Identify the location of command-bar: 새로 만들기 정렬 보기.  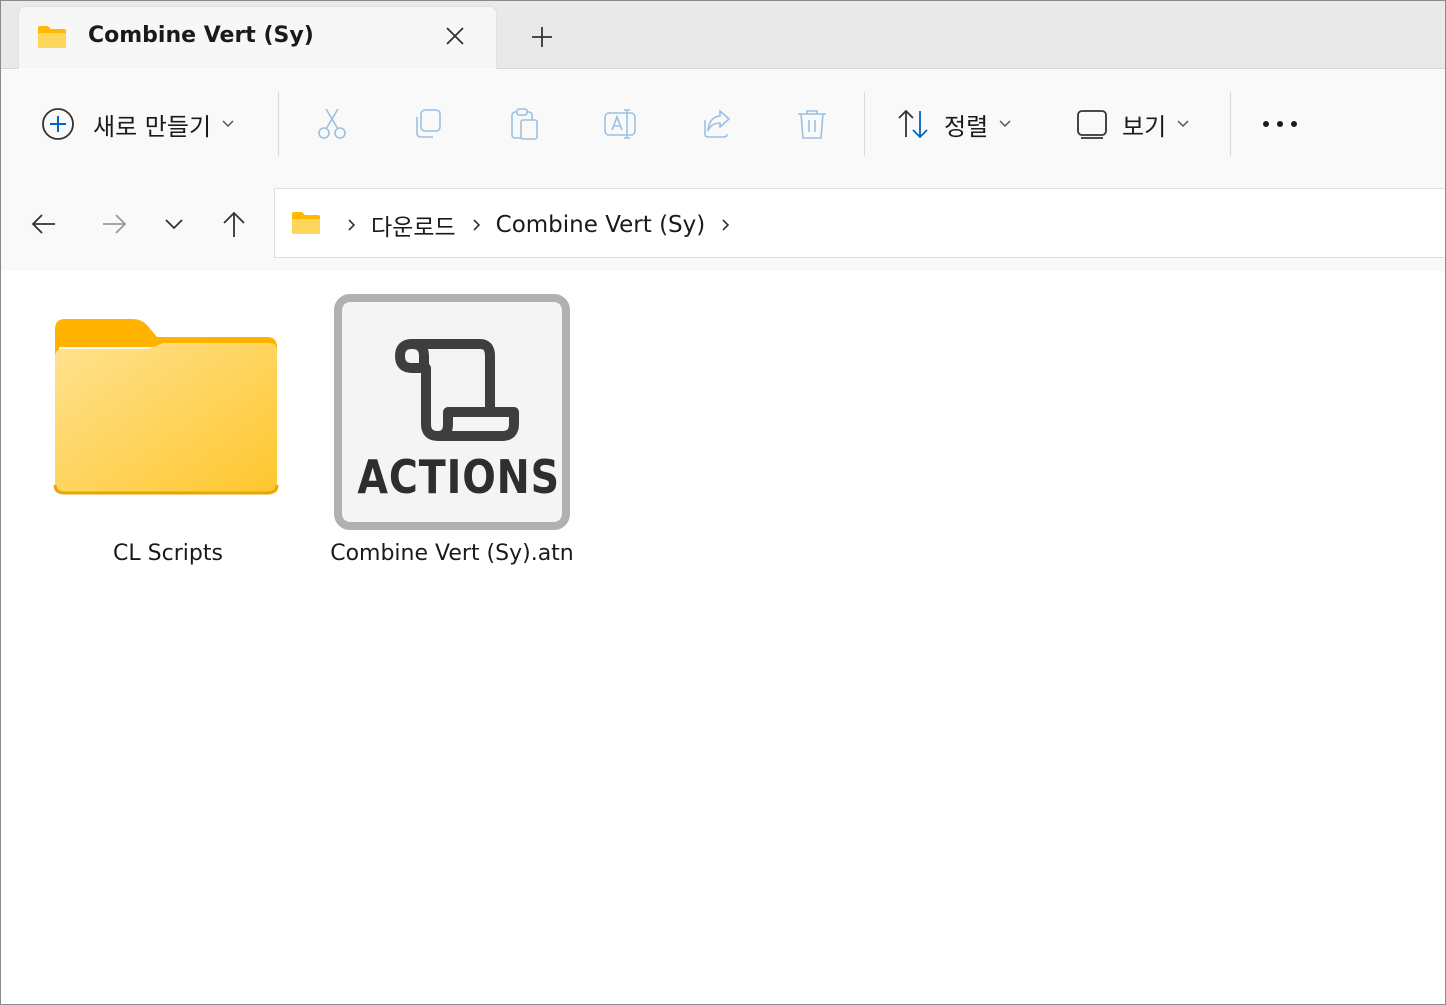
(723, 123).